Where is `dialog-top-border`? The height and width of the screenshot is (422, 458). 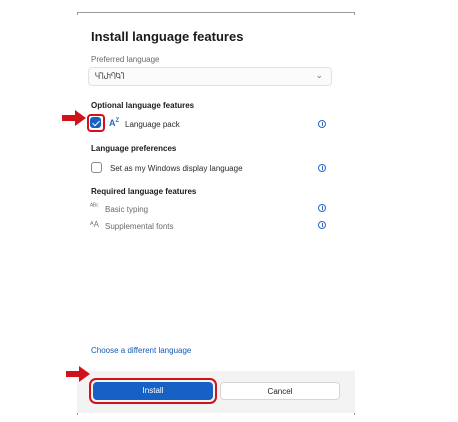
dialog-top-border is located at coordinates (216, 12).